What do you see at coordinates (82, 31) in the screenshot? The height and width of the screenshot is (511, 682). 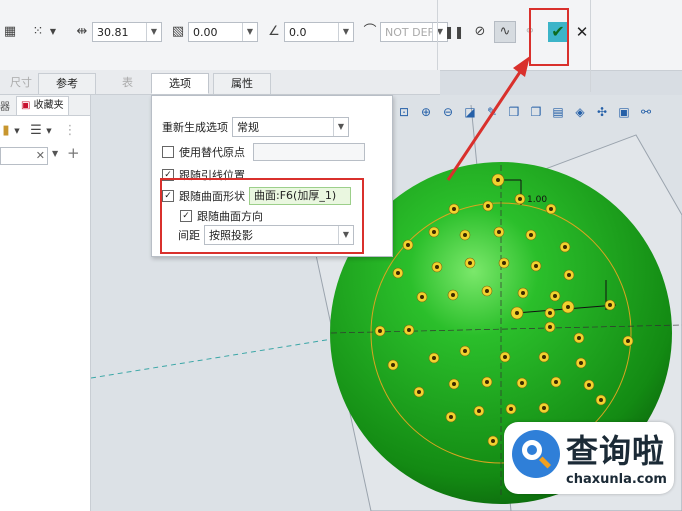 I see `spacing-icon: ⇹` at bounding box center [82, 31].